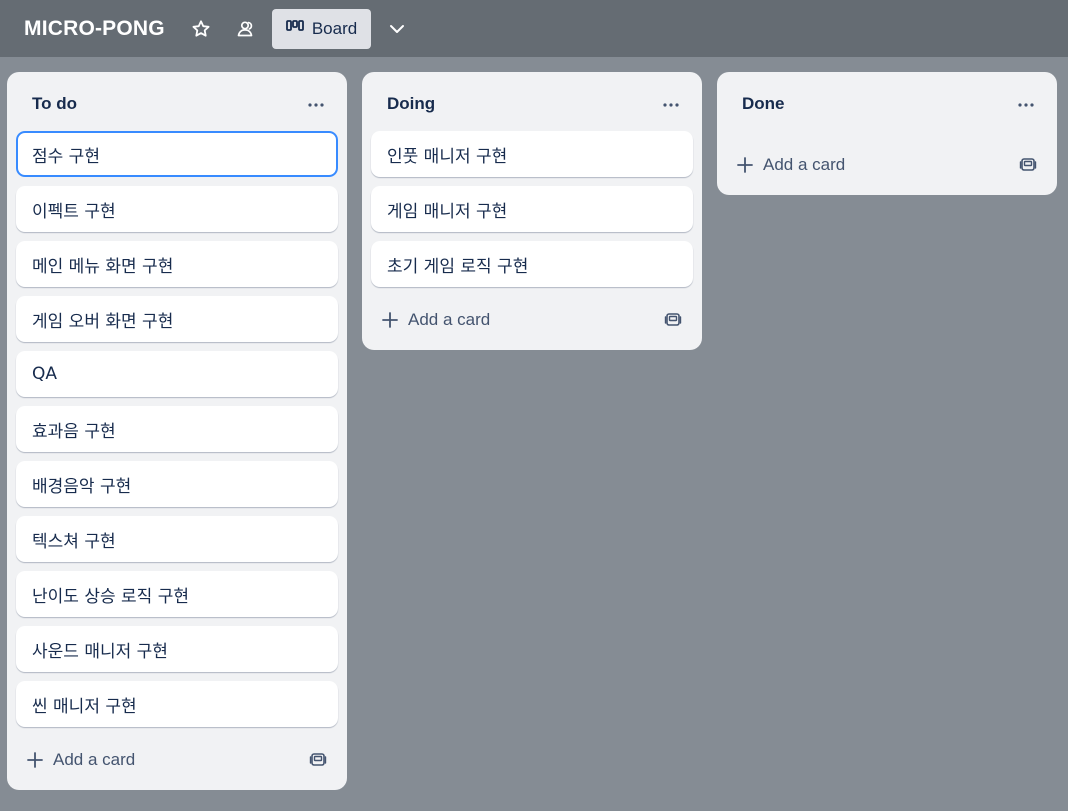 The height and width of the screenshot is (811, 1068). What do you see at coordinates (94, 29) in the screenshot?
I see `board-title: MICRO-PONG` at bounding box center [94, 29].